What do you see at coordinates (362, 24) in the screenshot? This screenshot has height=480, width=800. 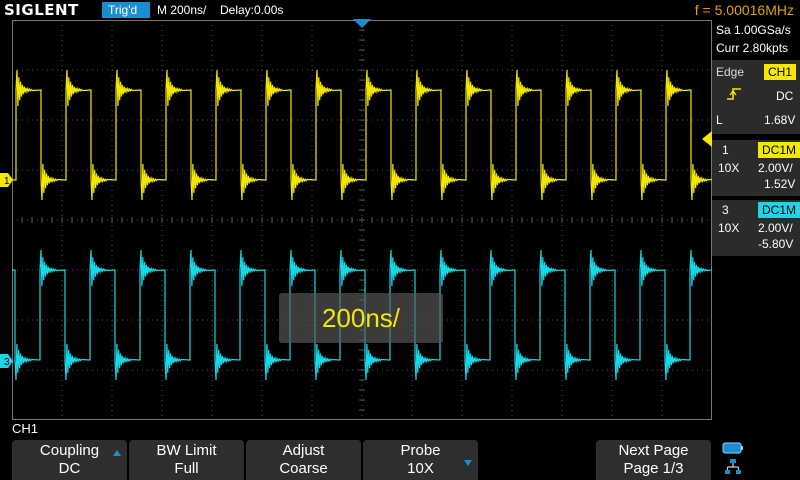 I see `trigger-position-marker` at bounding box center [362, 24].